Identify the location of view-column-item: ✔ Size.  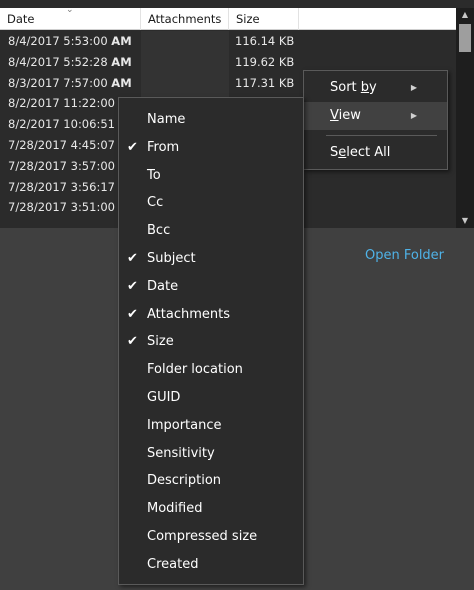
(211, 342).